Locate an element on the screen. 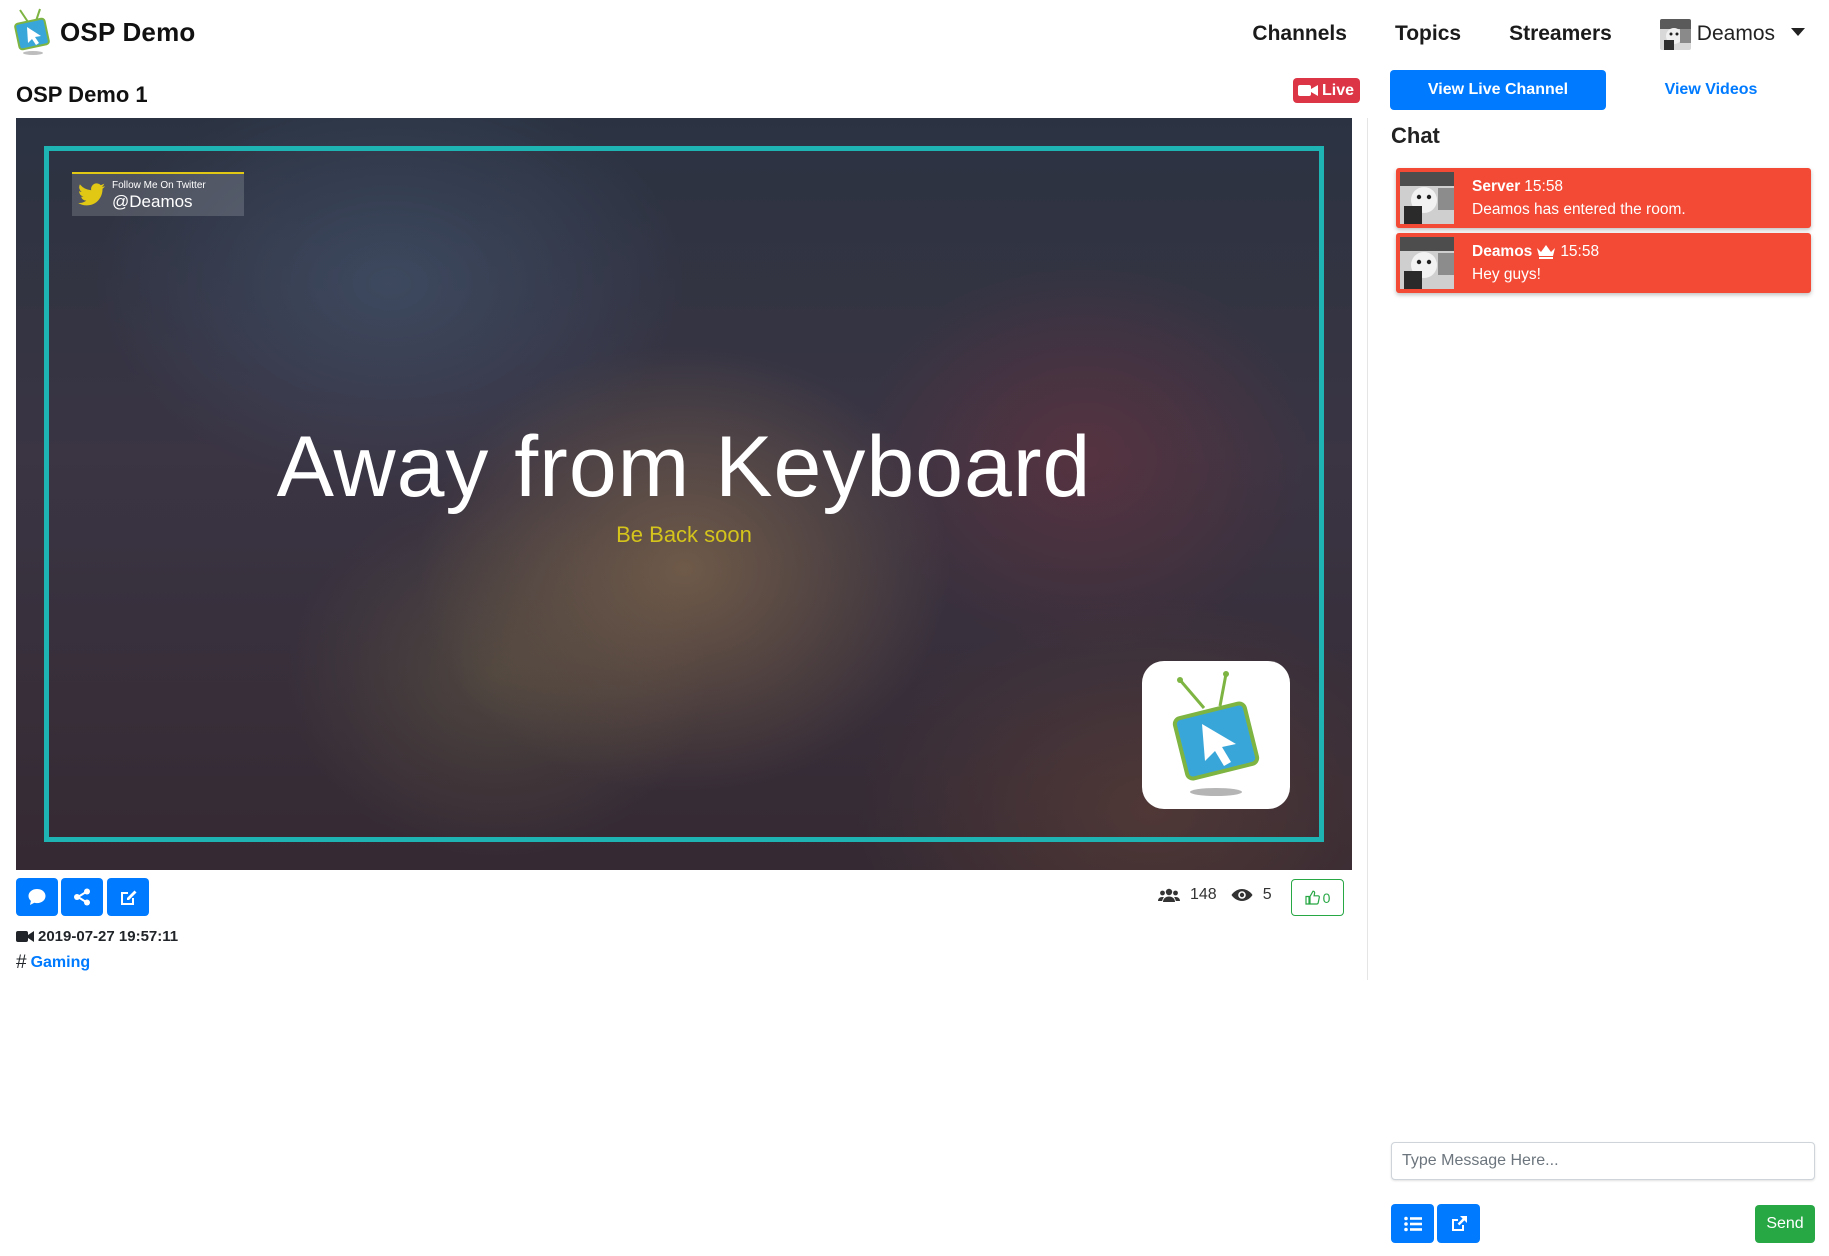  stream-stats: 148 5 is located at coordinates (1222, 895).